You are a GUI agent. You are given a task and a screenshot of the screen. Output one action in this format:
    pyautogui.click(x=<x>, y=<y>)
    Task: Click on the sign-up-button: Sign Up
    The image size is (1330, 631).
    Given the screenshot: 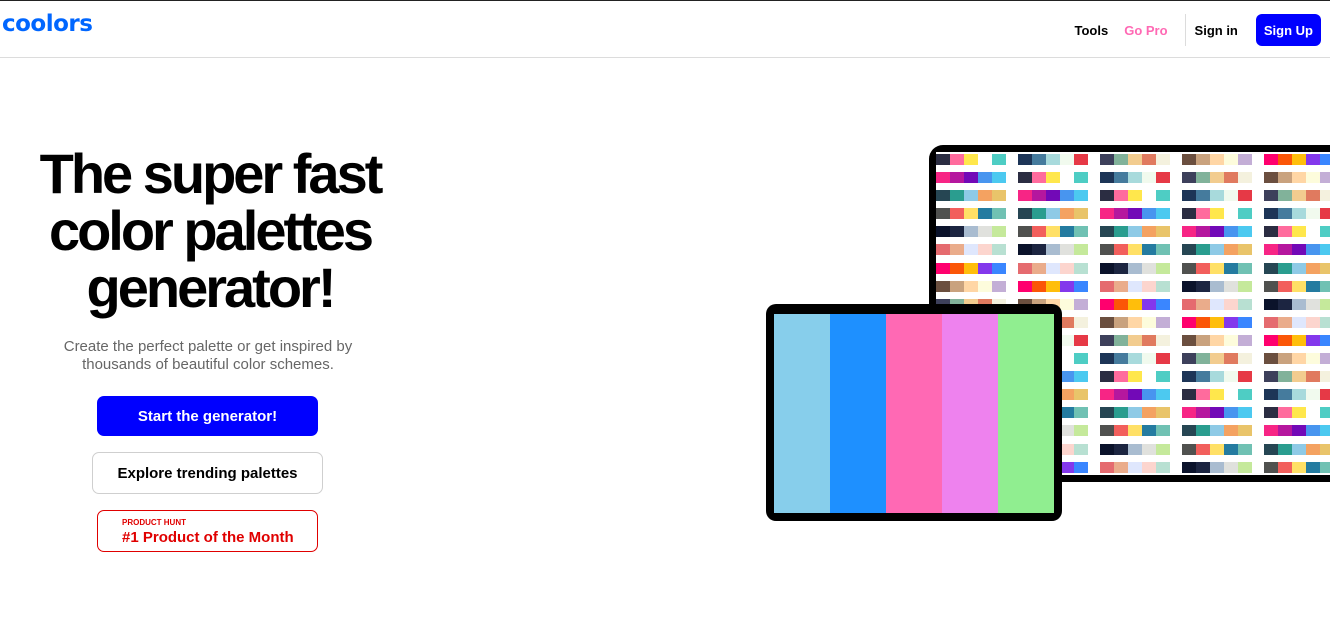 What is the action you would take?
    pyautogui.click(x=1288, y=30)
    